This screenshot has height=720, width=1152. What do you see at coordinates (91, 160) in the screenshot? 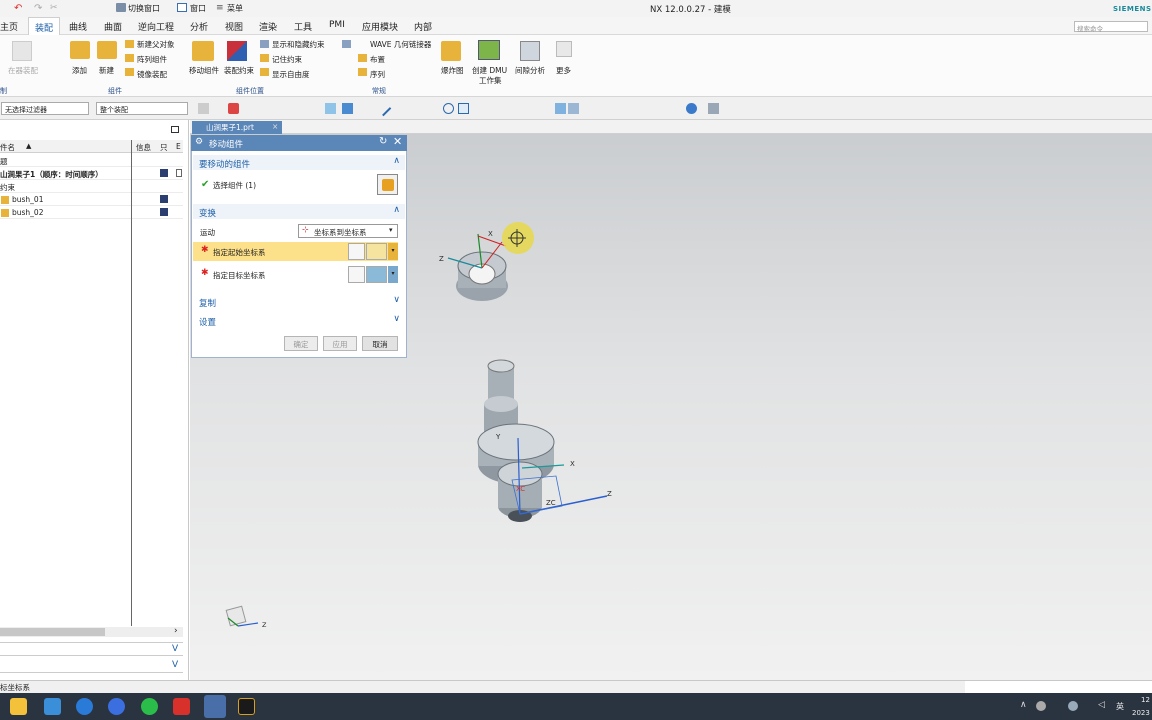
I see `navigator-row: 题` at bounding box center [91, 160].